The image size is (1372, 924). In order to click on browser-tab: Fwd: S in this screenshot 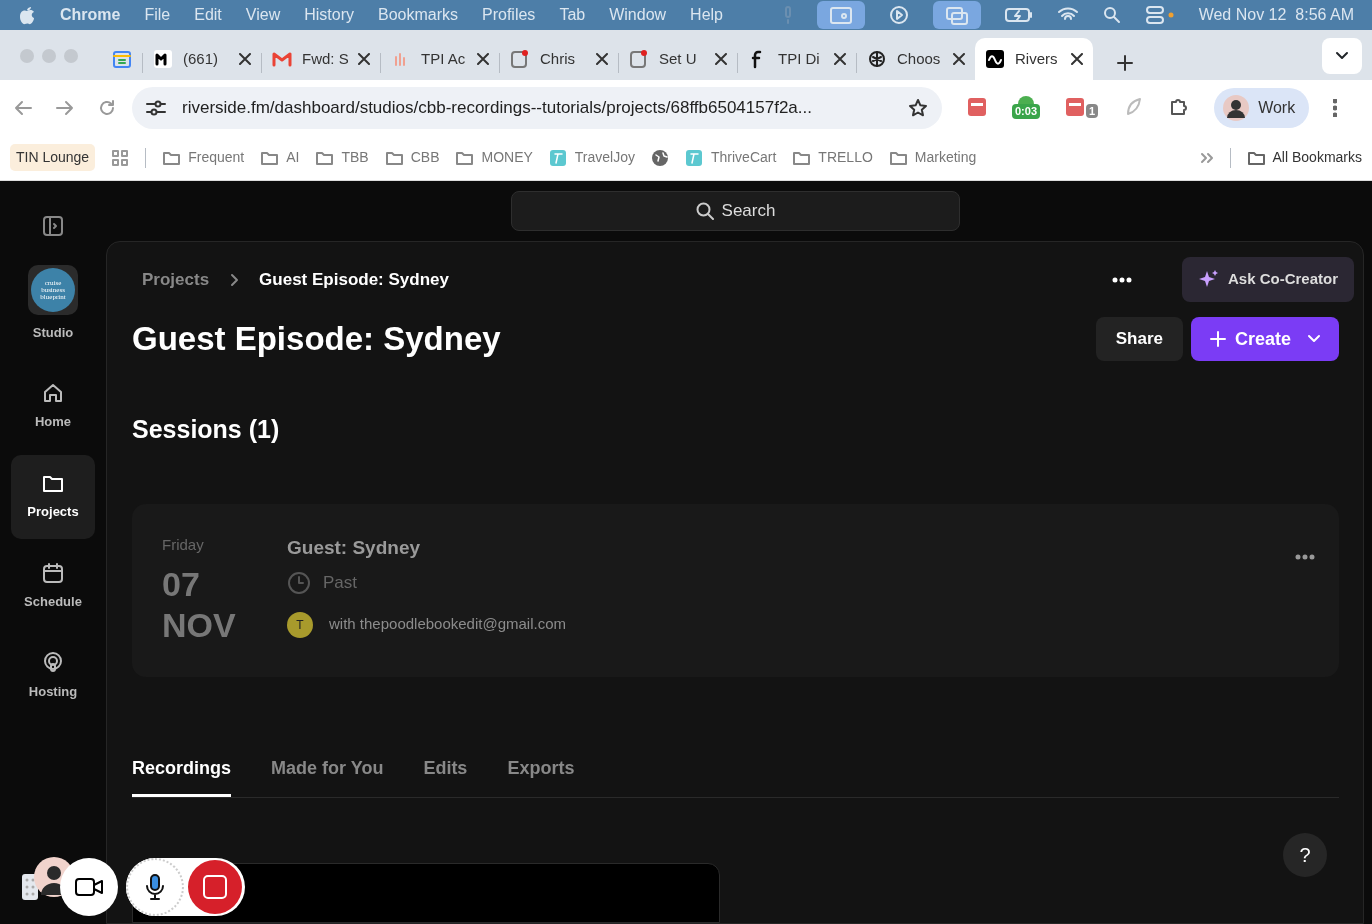, I will do `click(321, 59)`.